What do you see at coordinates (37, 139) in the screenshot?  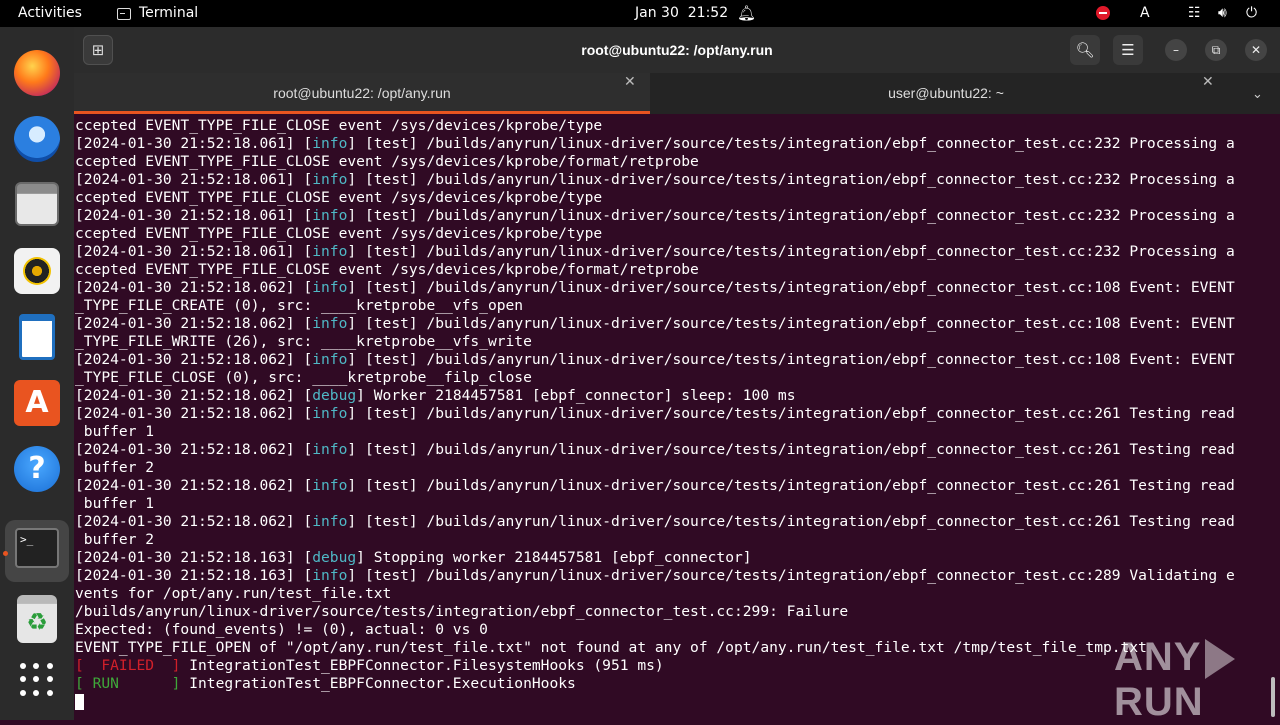 I see `thunderbird-icon` at bounding box center [37, 139].